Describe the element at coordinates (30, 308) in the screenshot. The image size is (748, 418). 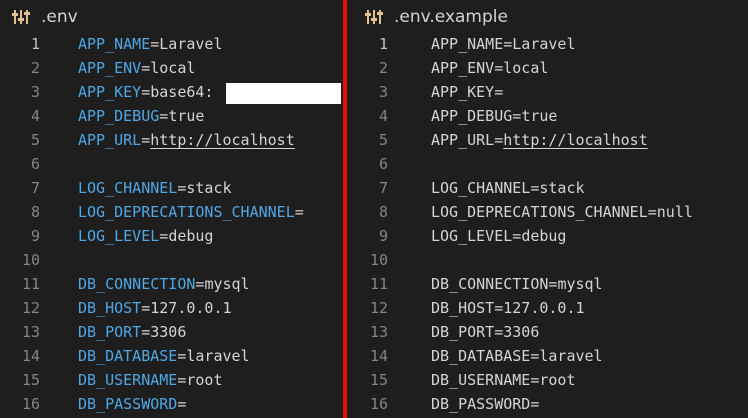
I see `line-number: 12` at that location.